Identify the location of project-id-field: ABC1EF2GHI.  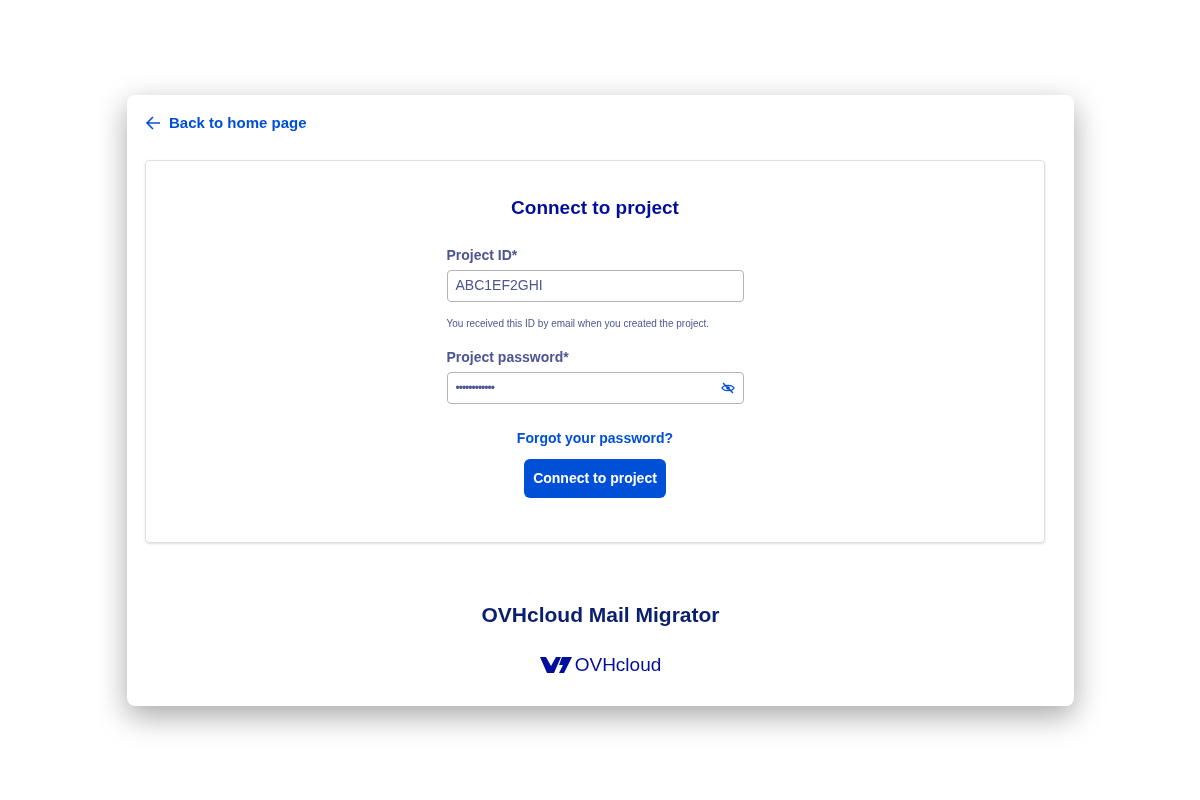
(595, 285).